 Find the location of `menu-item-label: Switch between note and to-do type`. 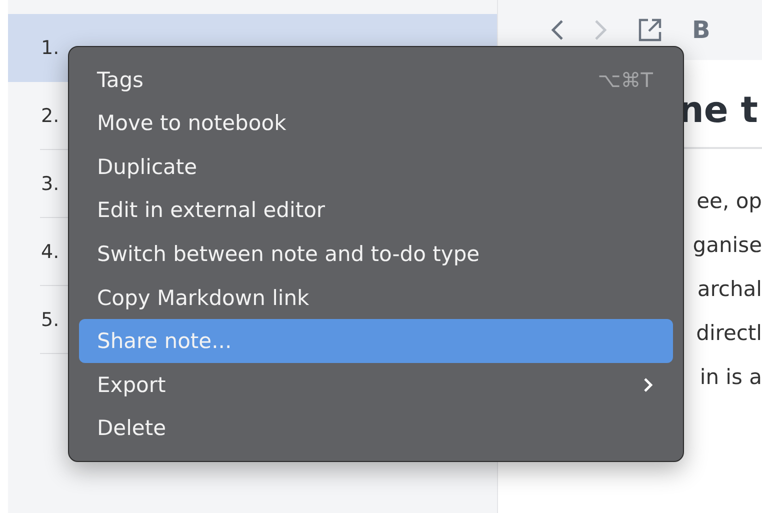

menu-item-label: Switch between note and to-do type is located at coordinates (288, 254).